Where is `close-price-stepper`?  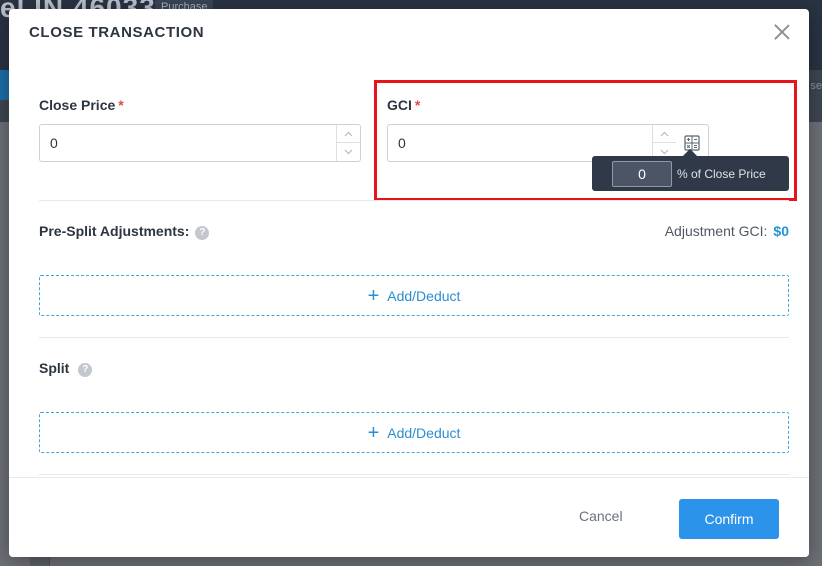
close-price-stepper is located at coordinates (348, 143).